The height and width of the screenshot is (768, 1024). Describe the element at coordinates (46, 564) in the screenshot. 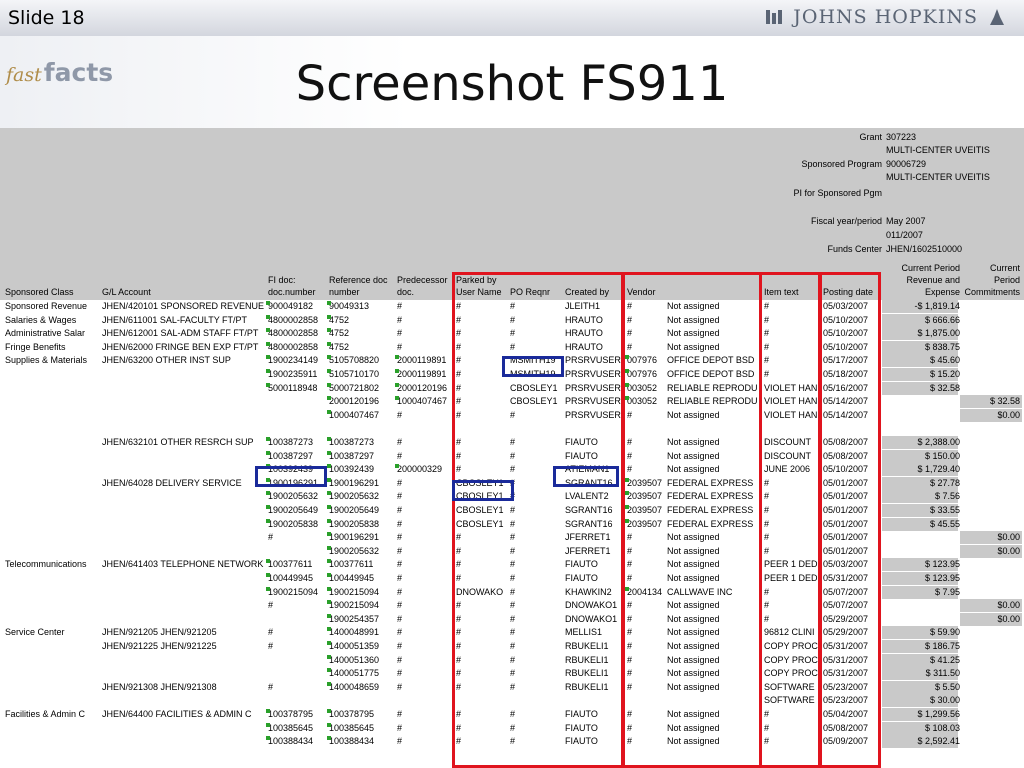

I see `cell-sponsored-class: Telecommunications` at that location.